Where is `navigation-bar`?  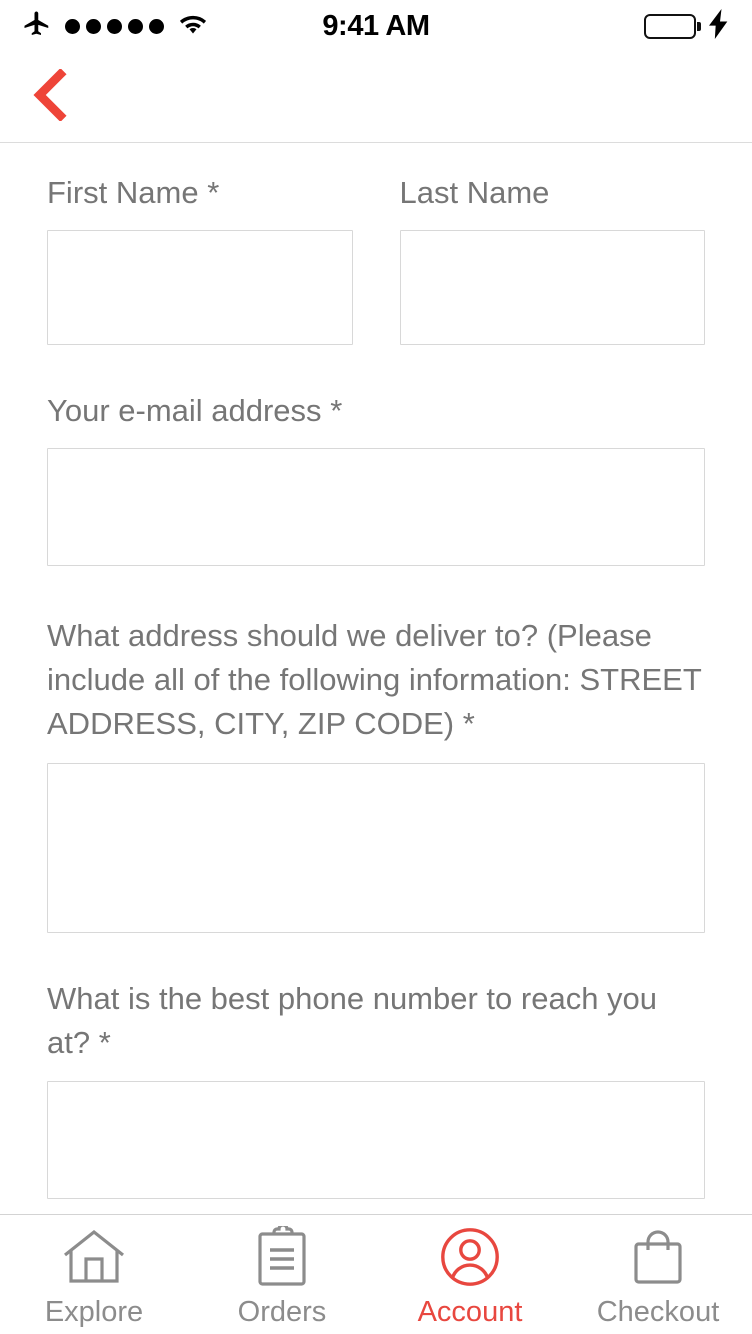 navigation-bar is located at coordinates (376, 97).